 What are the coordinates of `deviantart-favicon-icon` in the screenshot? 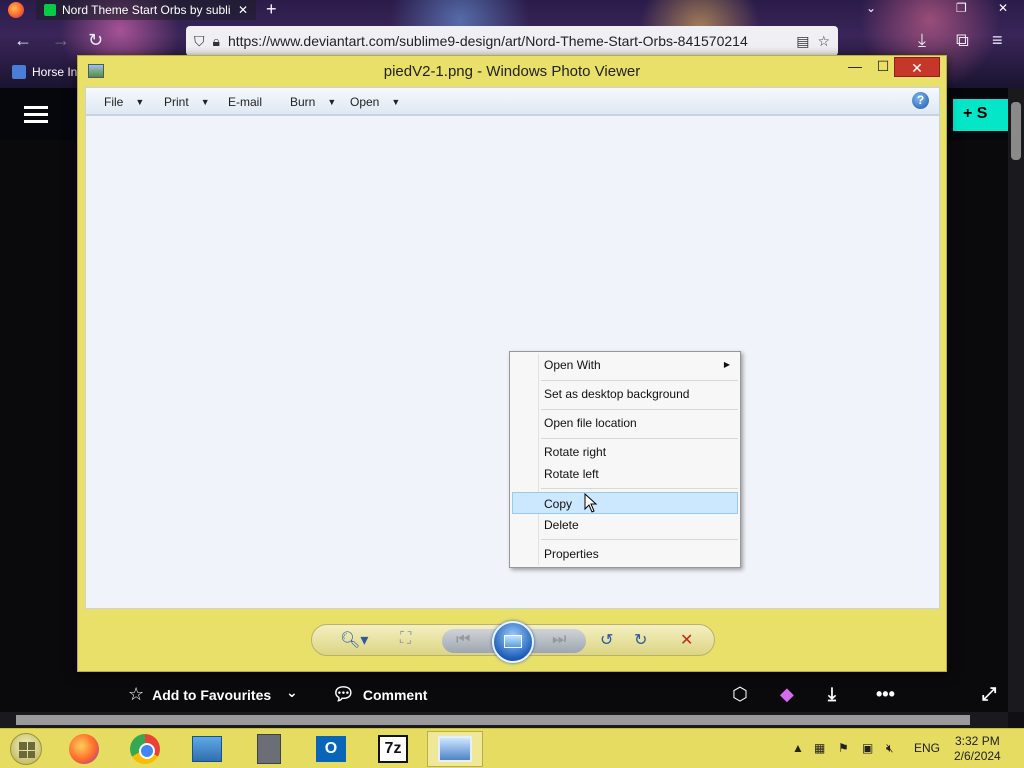 It's located at (50, 10).